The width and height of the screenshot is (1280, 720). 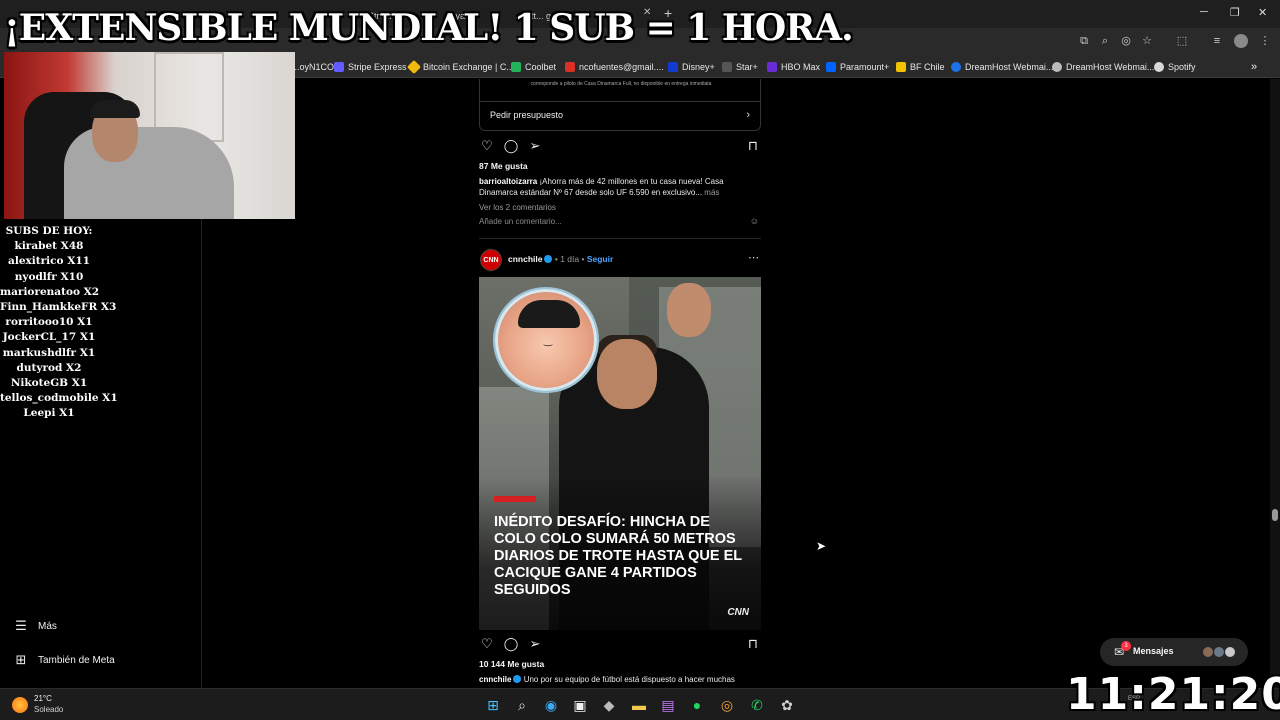 What do you see at coordinates (600, 259) in the screenshot?
I see `follow-button: Seguir` at bounding box center [600, 259].